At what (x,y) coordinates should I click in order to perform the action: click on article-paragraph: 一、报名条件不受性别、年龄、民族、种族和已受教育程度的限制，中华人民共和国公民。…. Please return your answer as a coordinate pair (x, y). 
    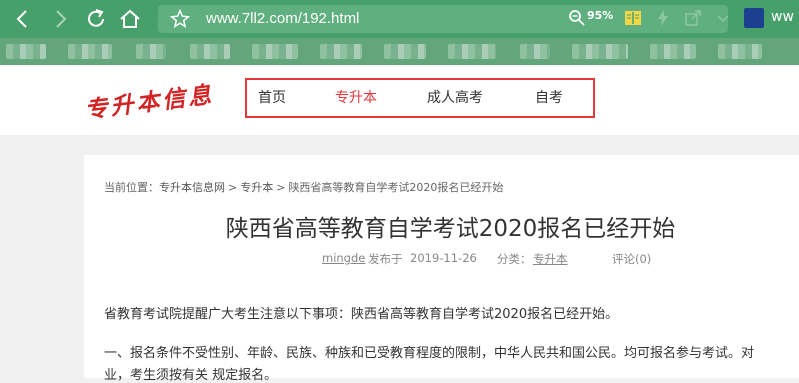
    Looking at the image, I should click on (429, 353).